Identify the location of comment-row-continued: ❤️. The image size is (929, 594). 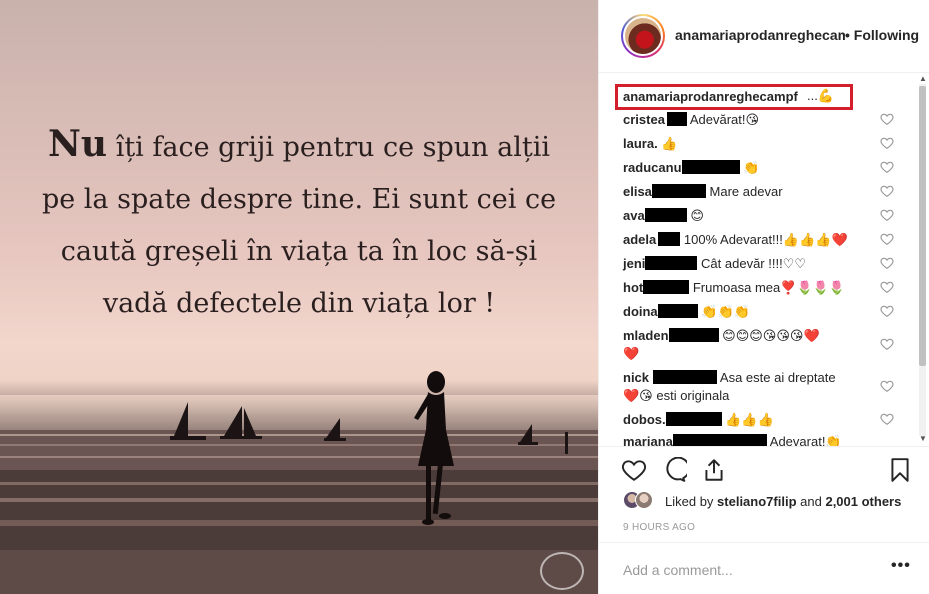
(631, 354).